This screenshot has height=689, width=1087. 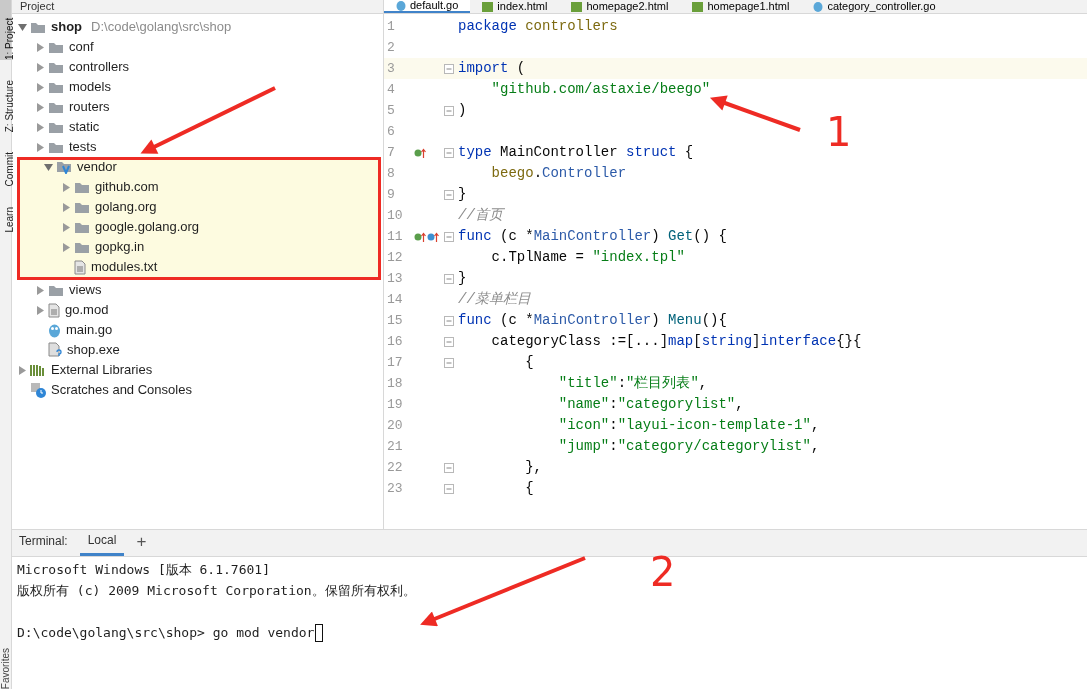 What do you see at coordinates (124, 267) in the screenshot?
I see `tree-item-label: modules.txt` at bounding box center [124, 267].